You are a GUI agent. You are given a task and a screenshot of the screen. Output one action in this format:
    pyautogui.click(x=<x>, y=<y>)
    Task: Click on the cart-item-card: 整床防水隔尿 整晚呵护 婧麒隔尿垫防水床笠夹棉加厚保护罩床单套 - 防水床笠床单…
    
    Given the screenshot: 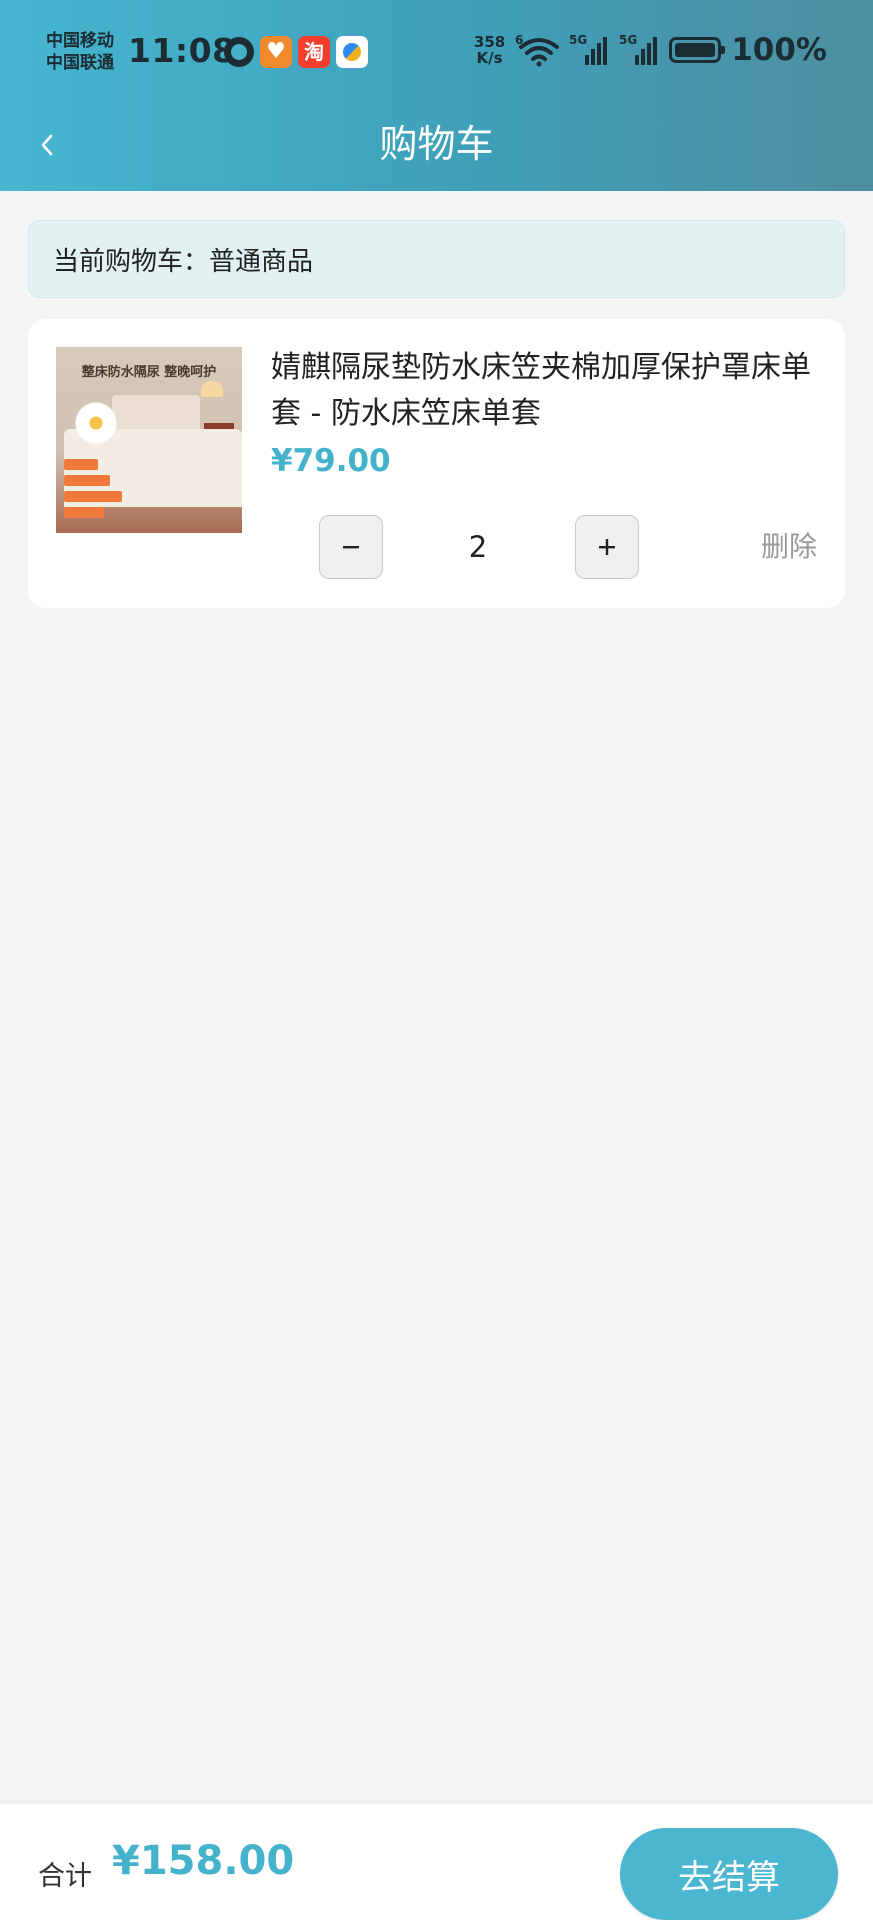 What is the action you would take?
    pyautogui.click(x=436, y=463)
    